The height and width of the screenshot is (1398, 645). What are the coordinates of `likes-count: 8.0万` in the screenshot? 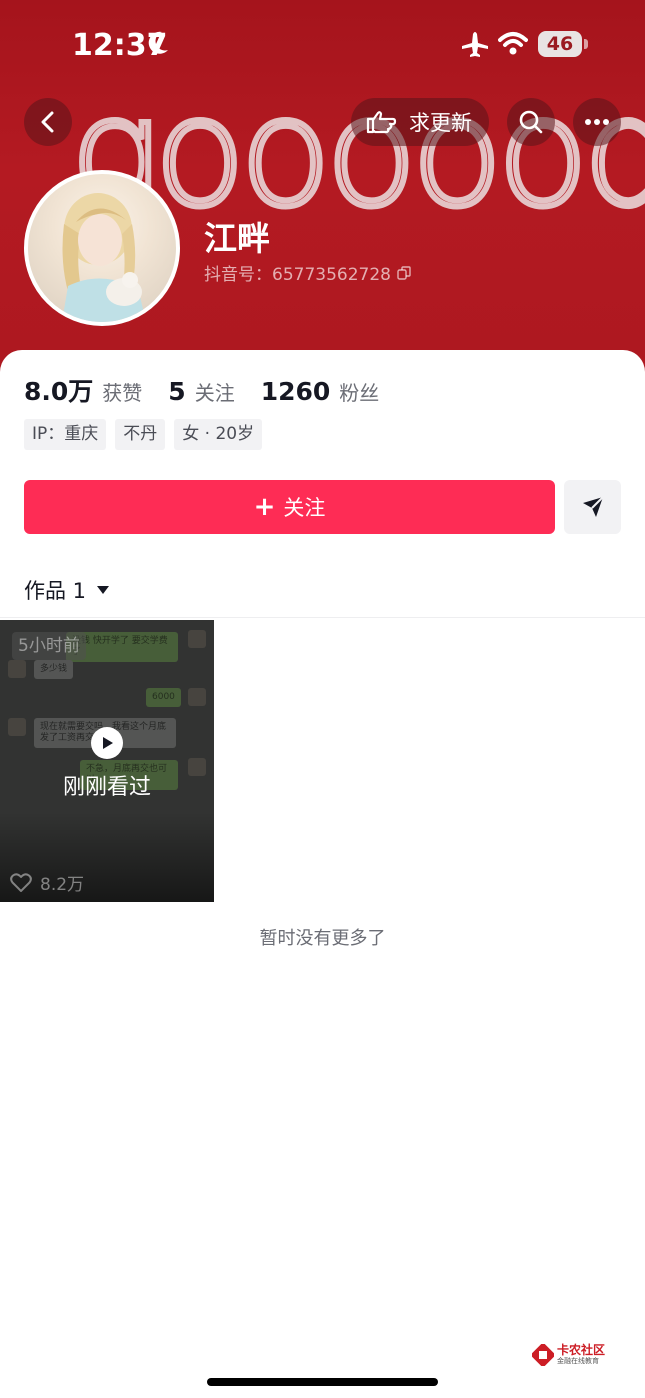 It's located at (58, 390).